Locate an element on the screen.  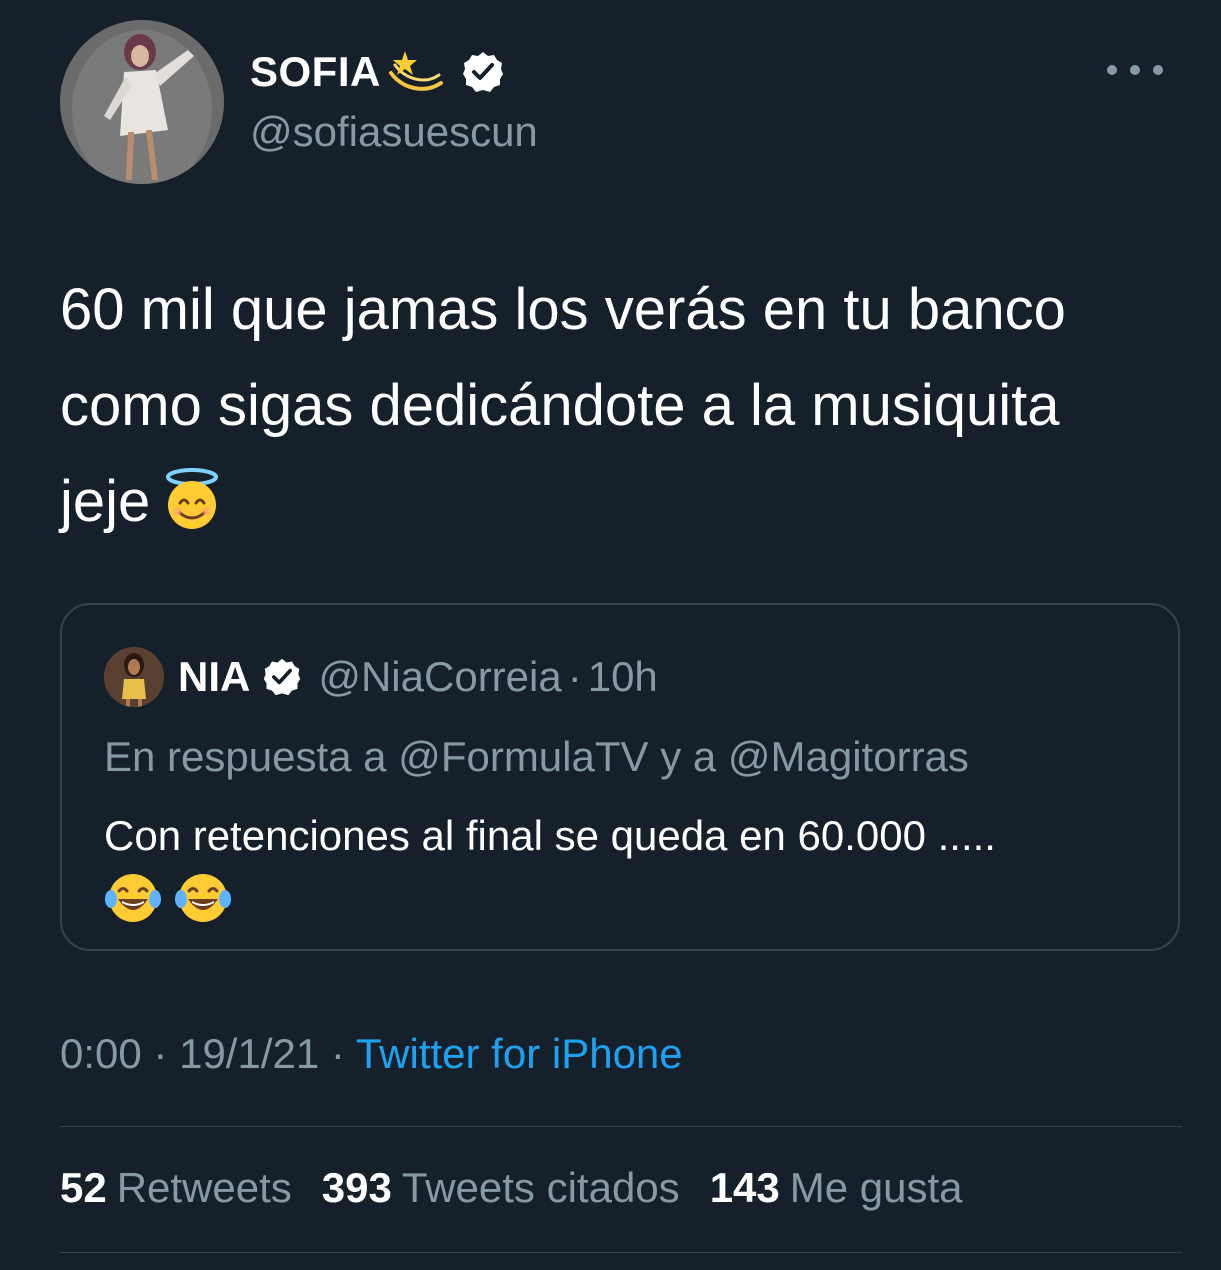
quoted-author-handle: @NiaCorreia is located at coordinates (440, 676).